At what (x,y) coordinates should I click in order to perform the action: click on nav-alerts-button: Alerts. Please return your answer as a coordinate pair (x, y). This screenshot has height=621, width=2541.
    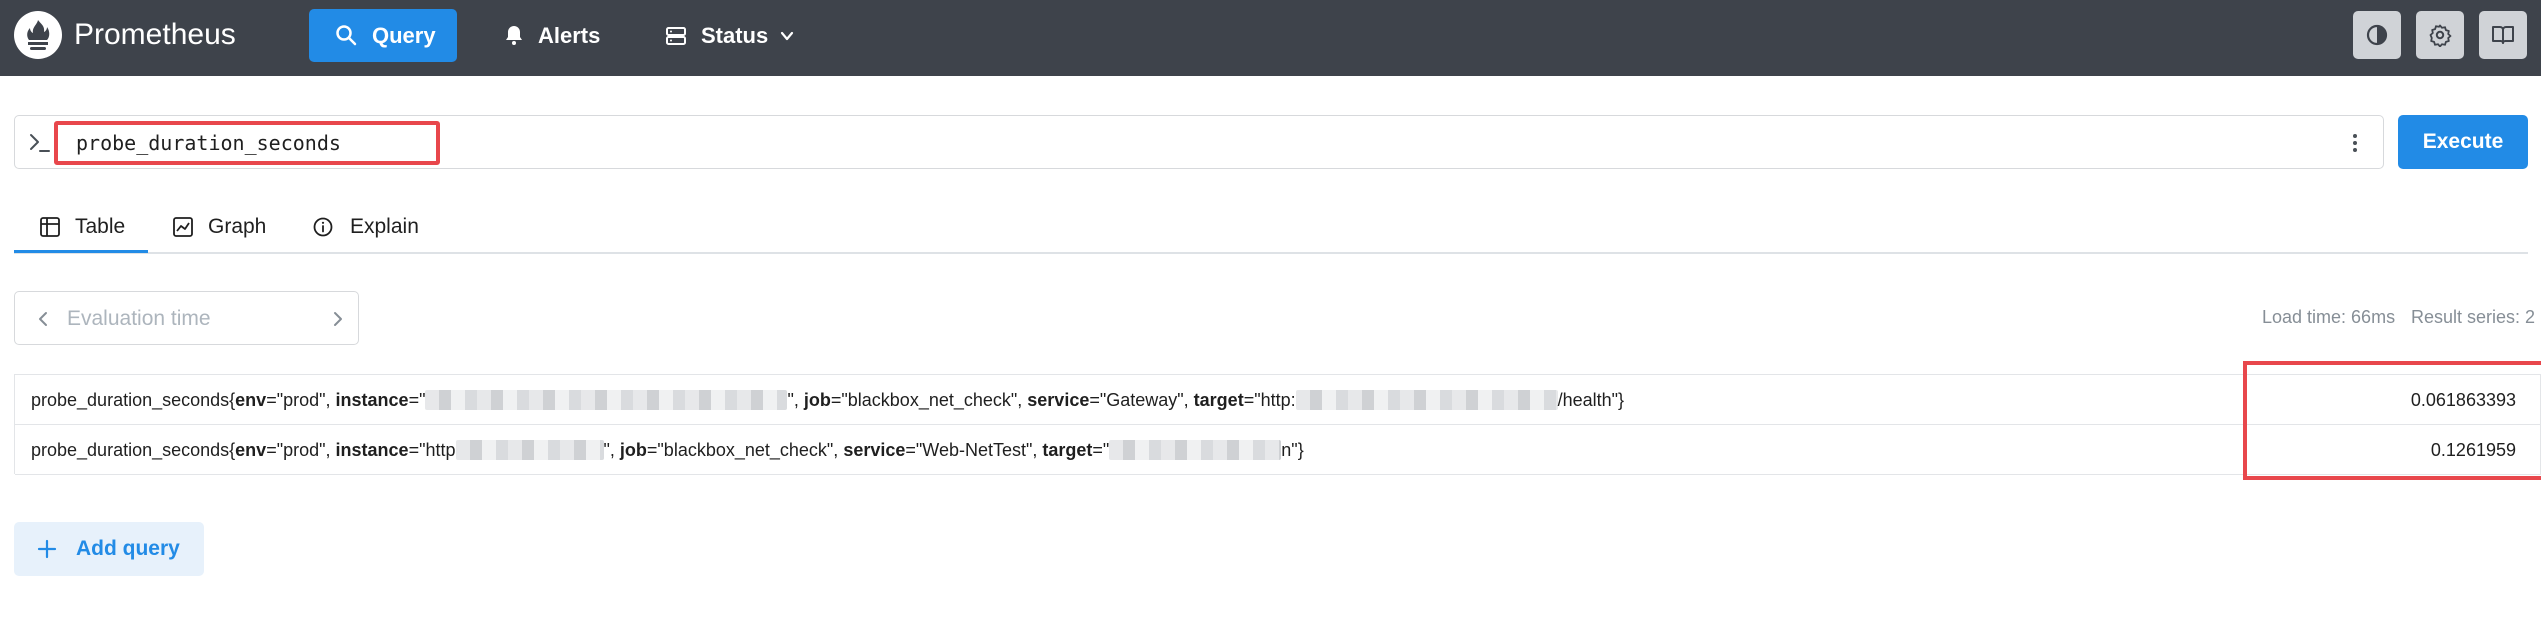
    Looking at the image, I should click on (560, 35).